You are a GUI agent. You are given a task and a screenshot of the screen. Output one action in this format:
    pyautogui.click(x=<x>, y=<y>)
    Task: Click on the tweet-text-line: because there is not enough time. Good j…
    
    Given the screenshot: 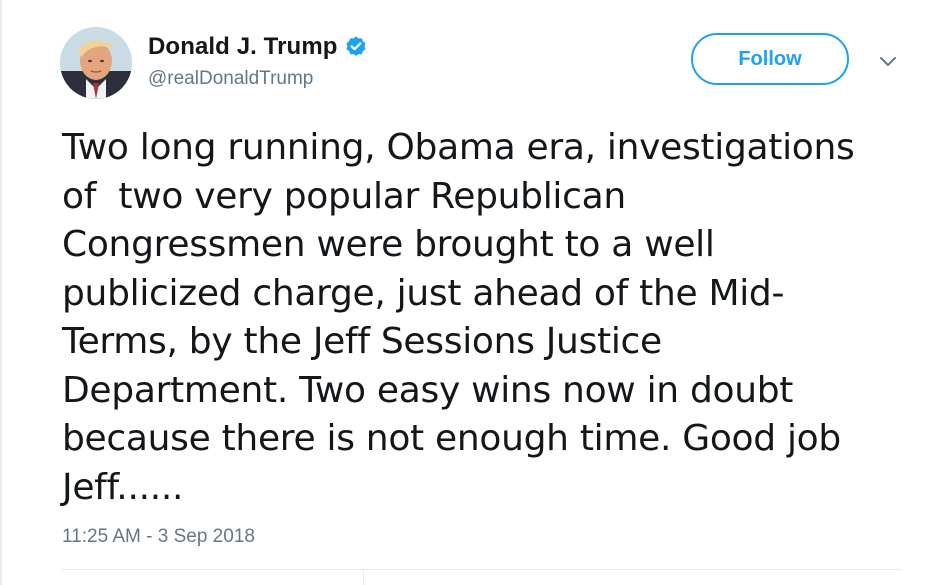 What is the action you would take?
    pyautogui.click(x=451, y=438)
    